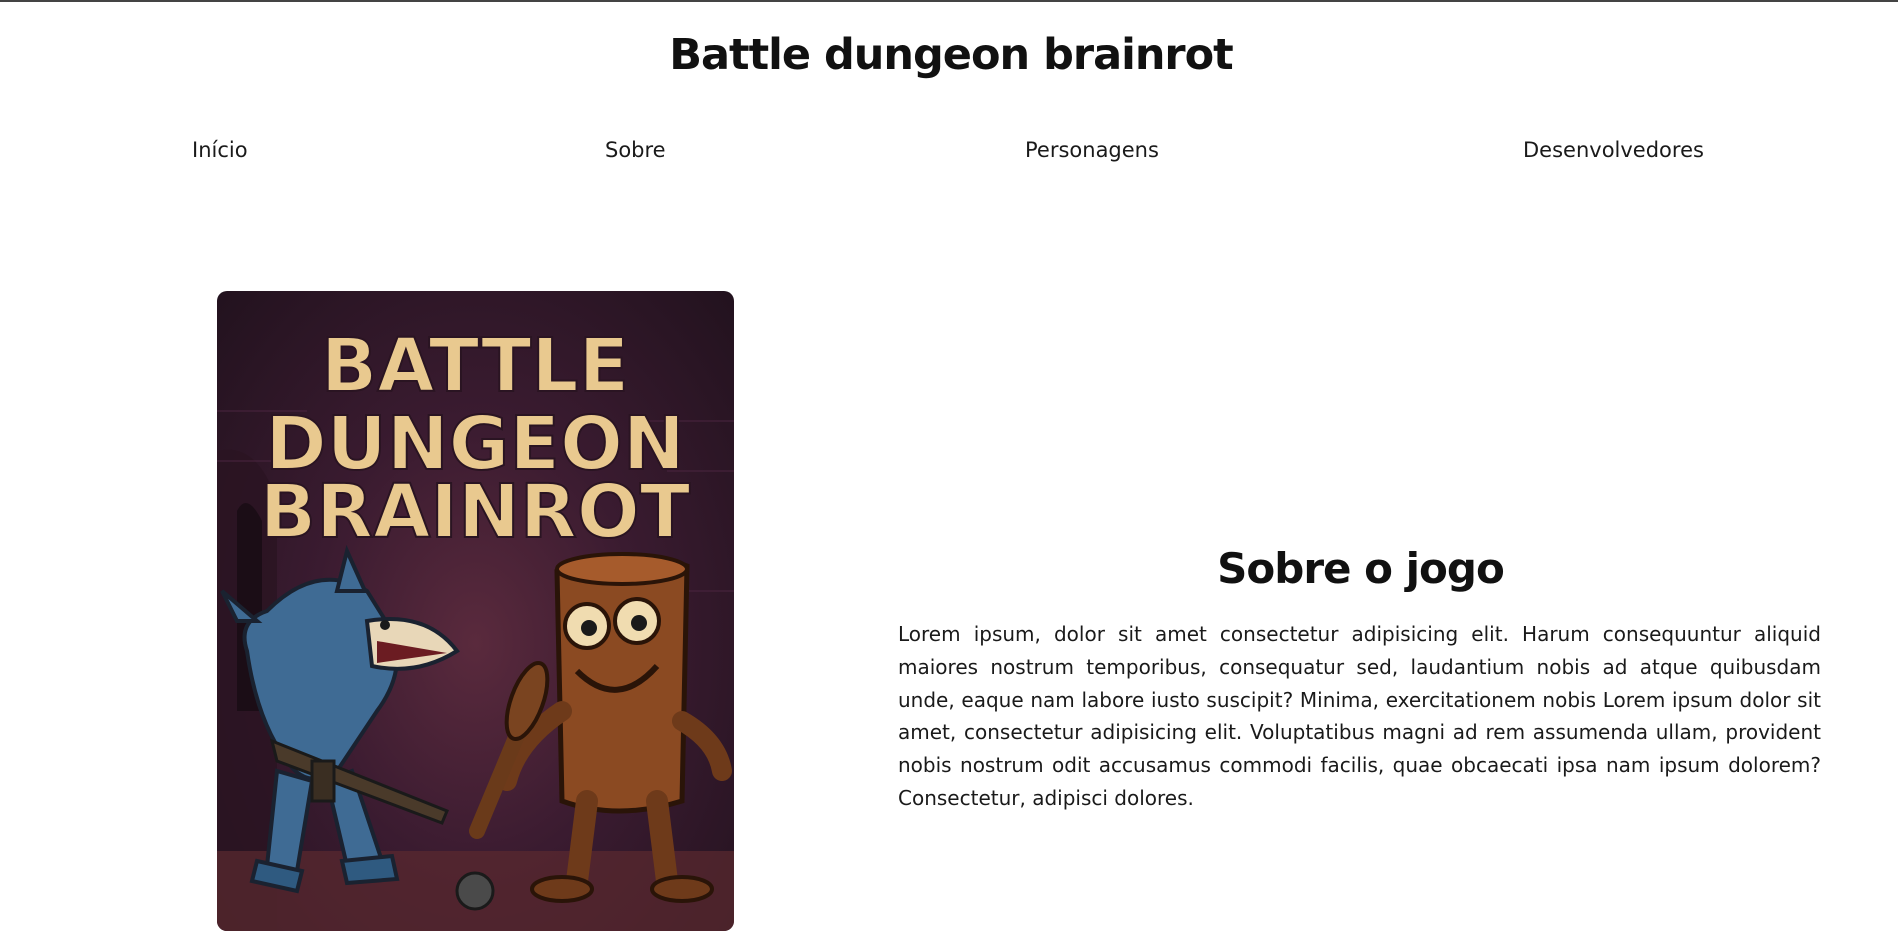 The image size is (1898, 931). Describe the element at coordinates (1361, 568) in the screenshot. I see `about-section-title: Sobre o jogo` at that location.